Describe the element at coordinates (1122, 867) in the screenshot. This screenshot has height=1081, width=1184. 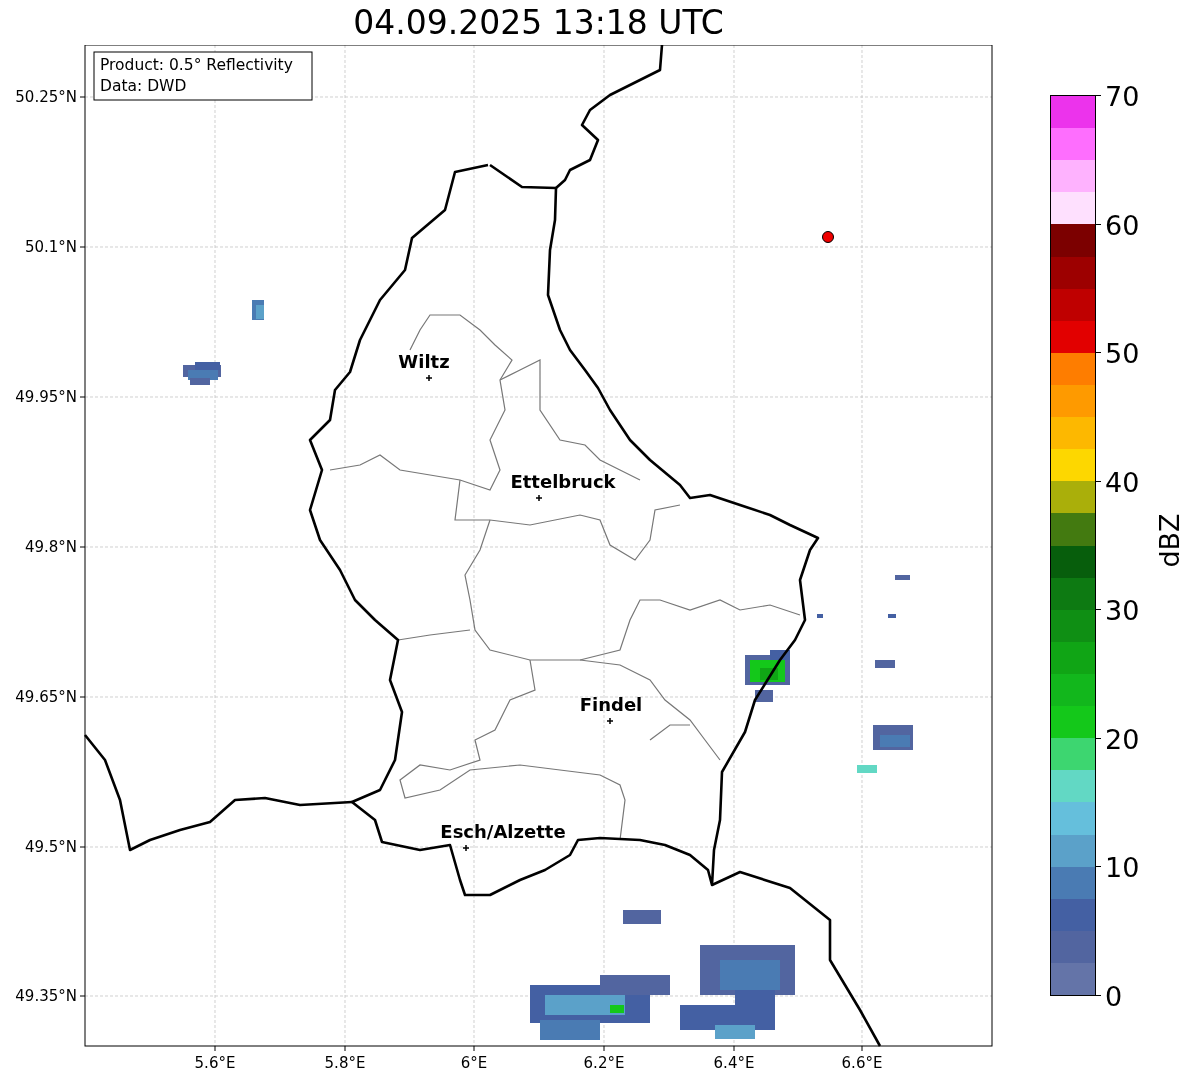
I see `colorbar-tick-label: 10` at that location.